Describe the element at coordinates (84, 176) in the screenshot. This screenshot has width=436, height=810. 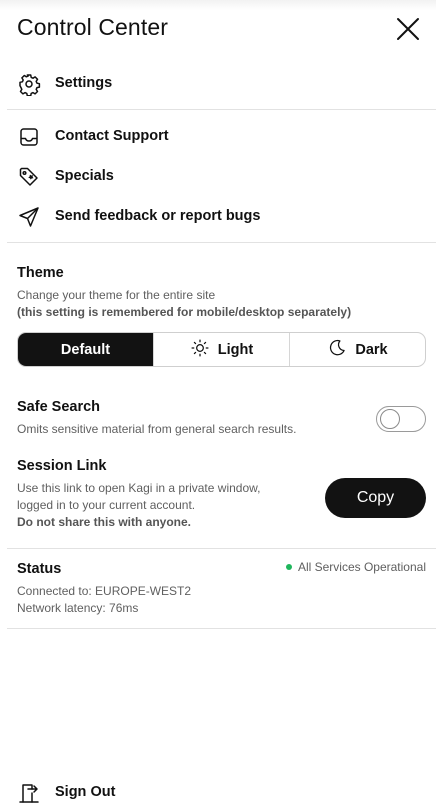
I see `specials-label: Specials` at that location.